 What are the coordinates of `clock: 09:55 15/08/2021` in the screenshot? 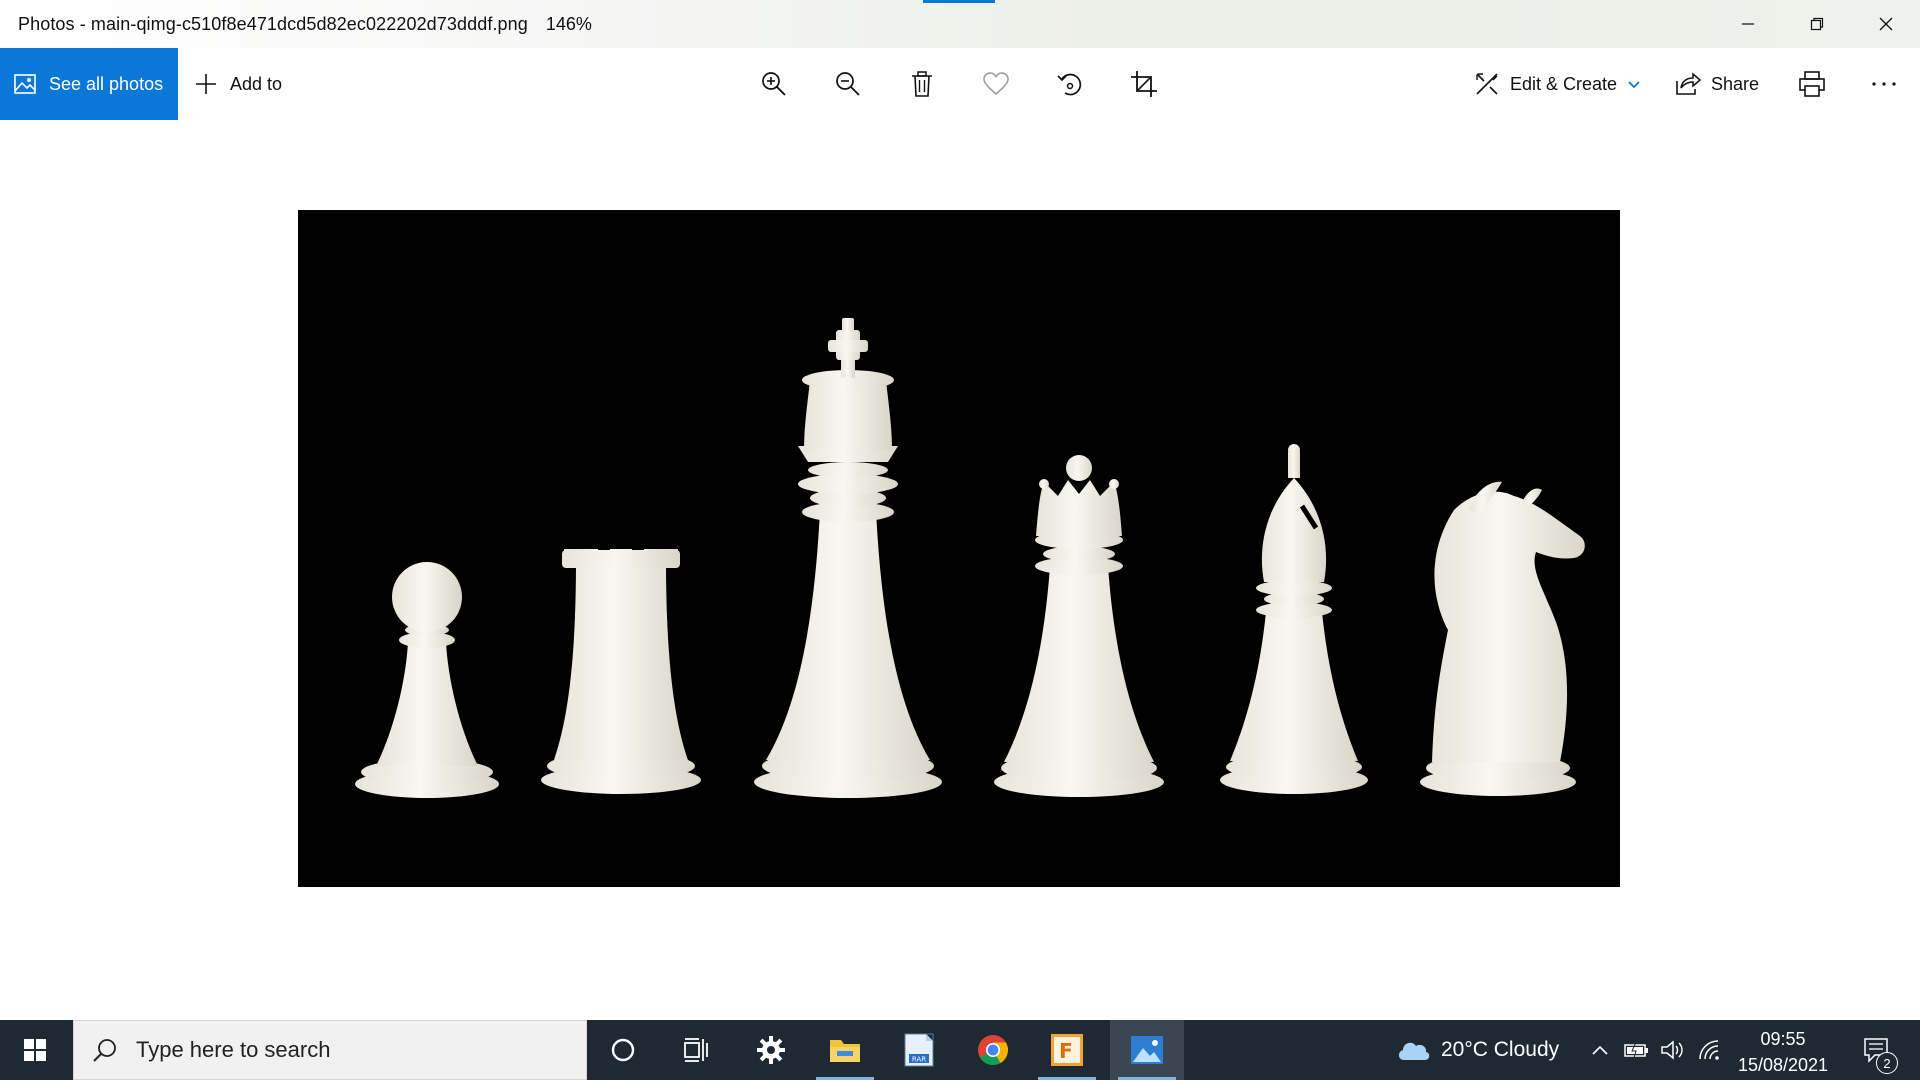 It's located at (1783, 1052).